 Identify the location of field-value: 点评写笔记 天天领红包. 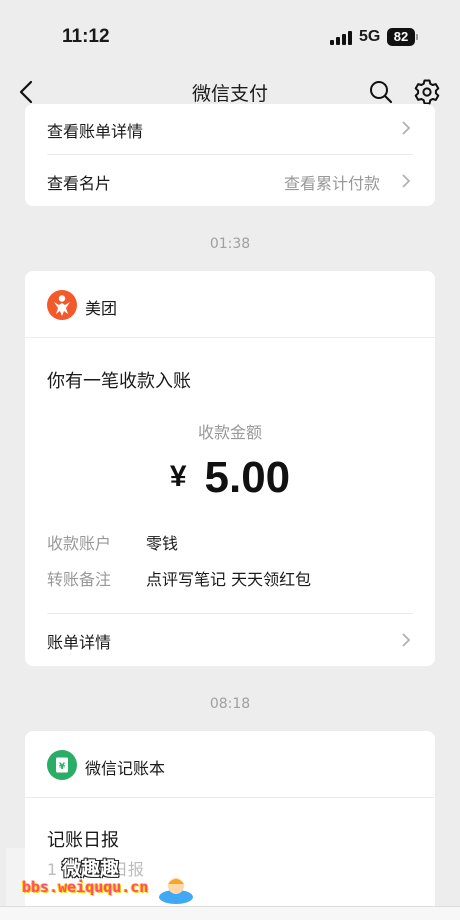
(229, 579).